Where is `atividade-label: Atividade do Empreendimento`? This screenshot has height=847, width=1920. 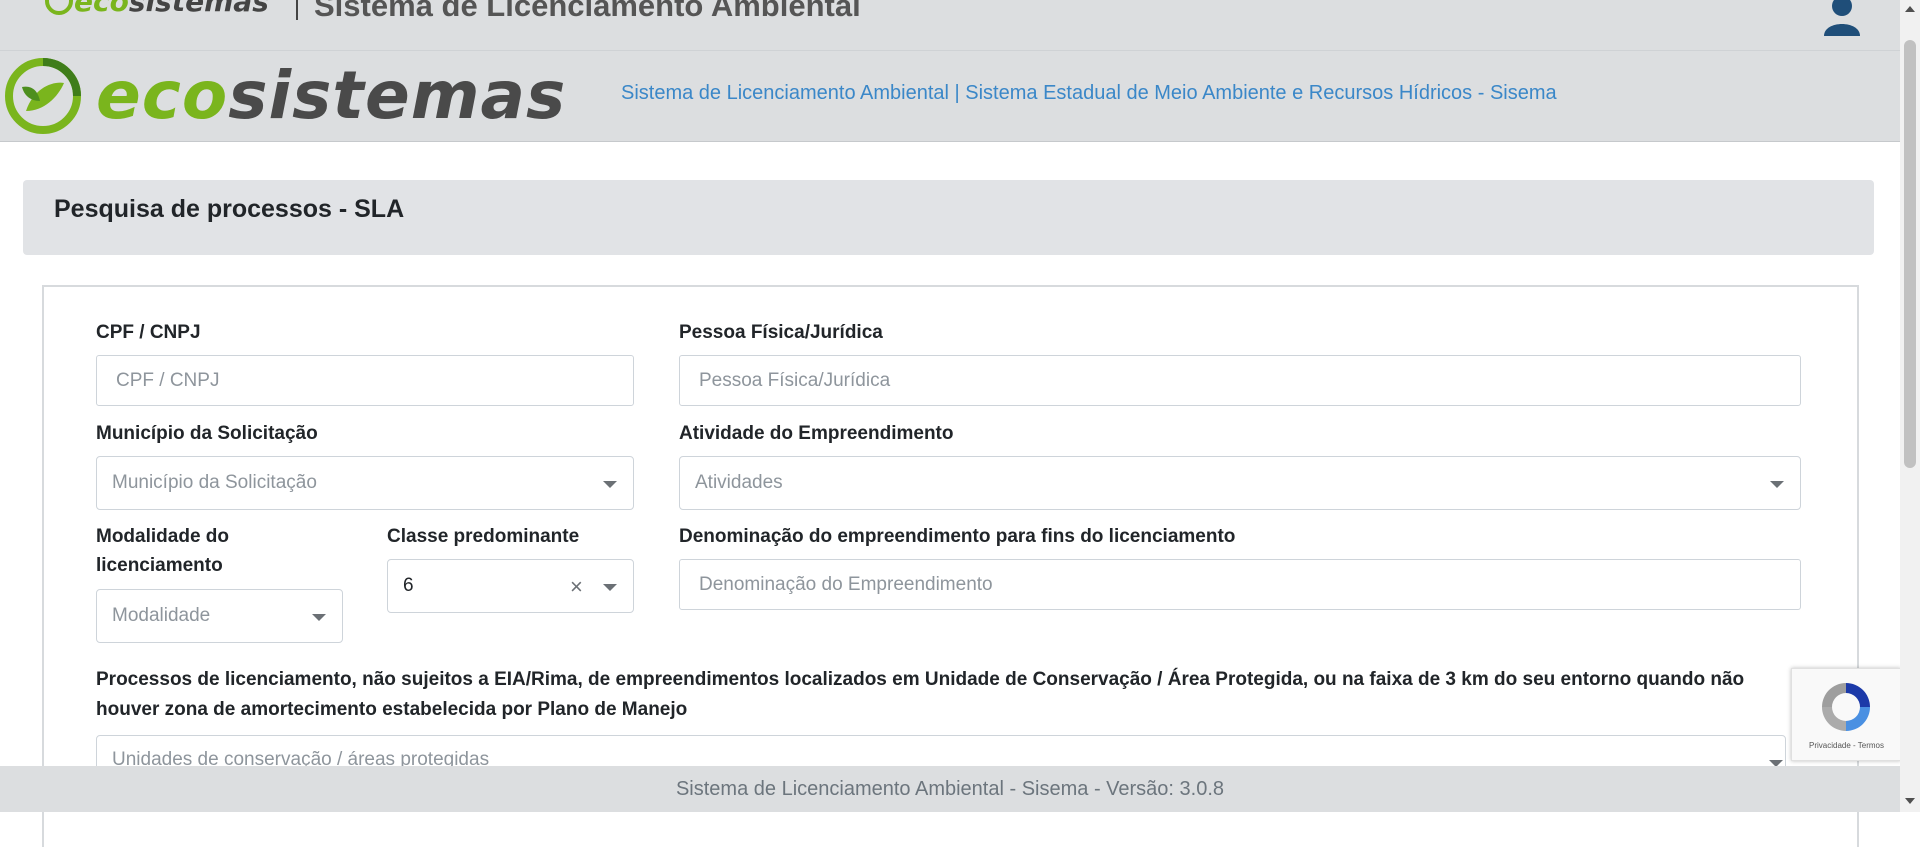 atividade-label: Atividade do Empreendimento is located at coordinates (816, 433).